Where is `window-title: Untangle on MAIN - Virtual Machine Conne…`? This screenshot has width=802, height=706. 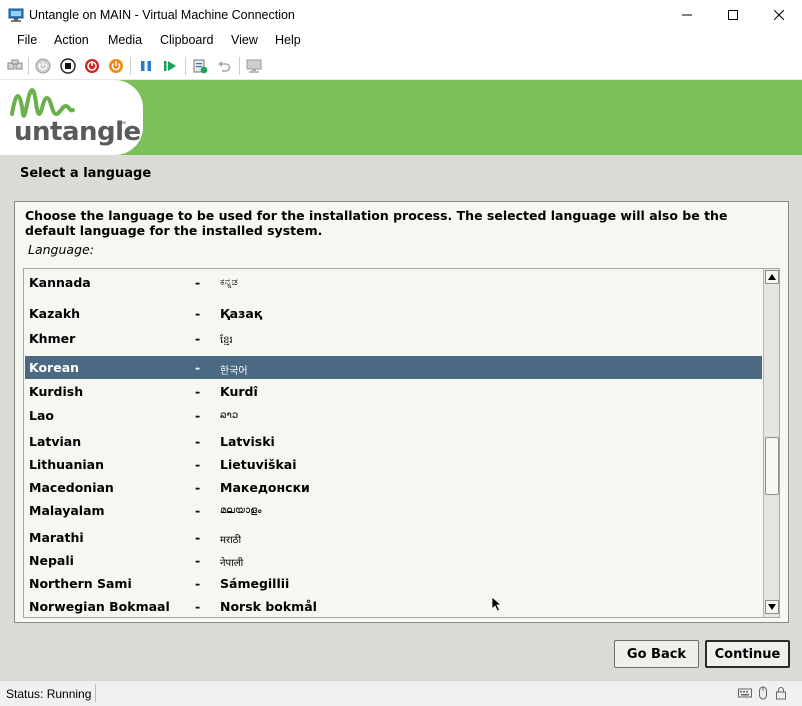 window-title: Untangle on MAIN - Virtual Machine Conne… is located at coordinates (162, 15).